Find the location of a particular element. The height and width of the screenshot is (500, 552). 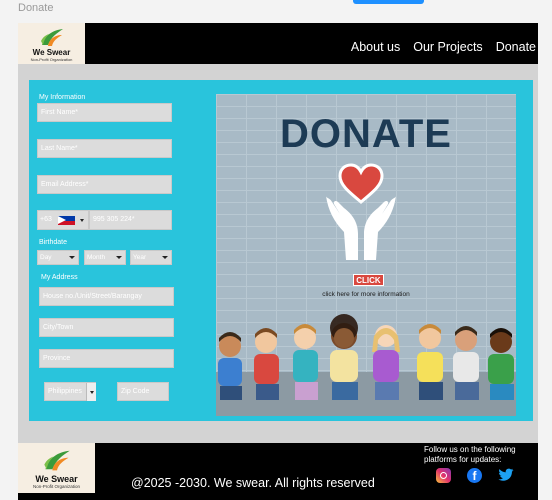

click-button: CLICK is located at coordinates (368, 280).